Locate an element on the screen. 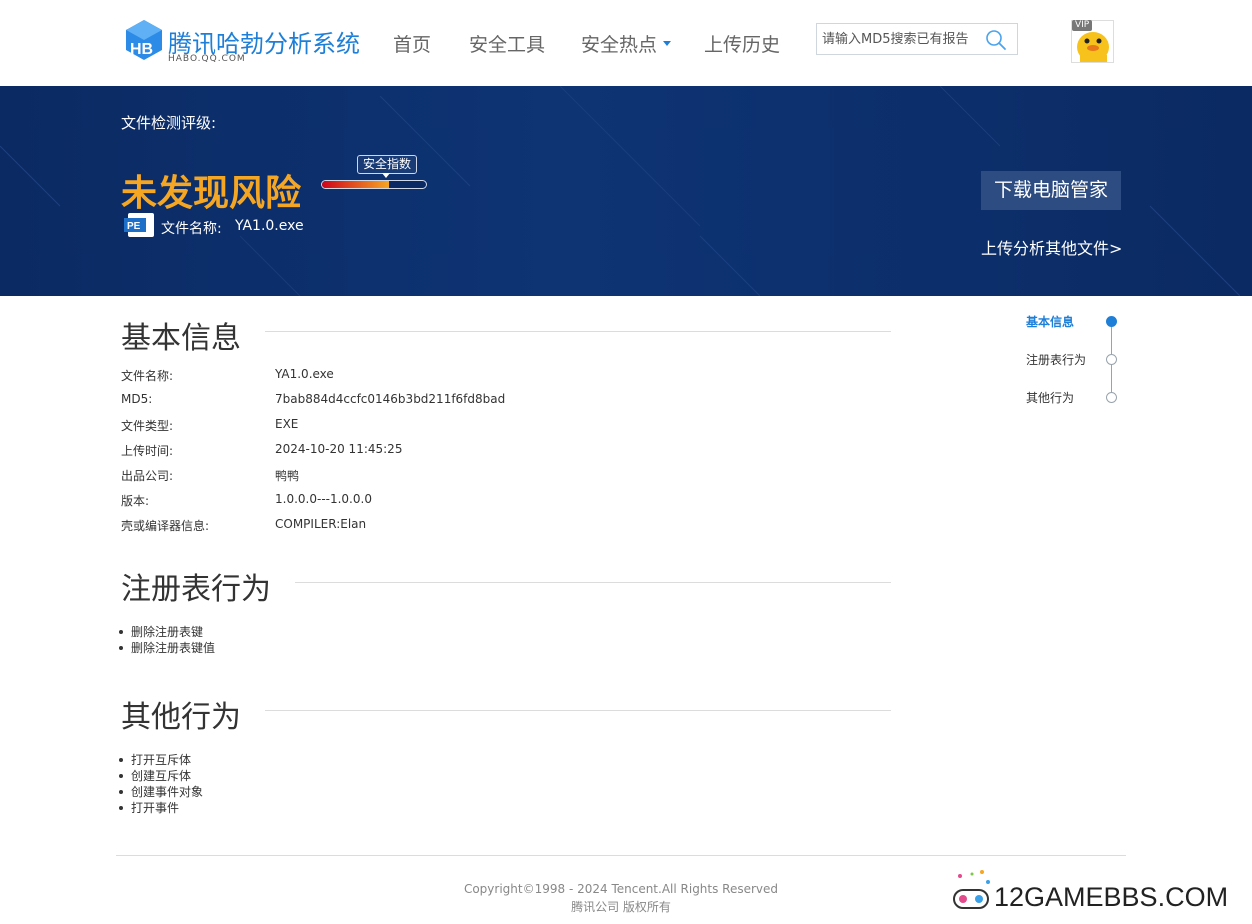 The height and width of the screenshot is (924, 1252). registry-behavior-list: 删除注册表键 删除注册表键值 is located at coordinates (167, 640).